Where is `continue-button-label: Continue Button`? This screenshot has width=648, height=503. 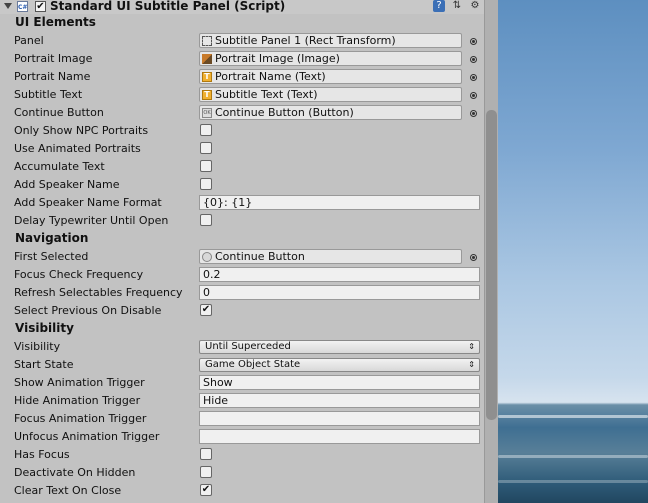 continue-button-label: Continue Button is located at coordinates (59, 112).